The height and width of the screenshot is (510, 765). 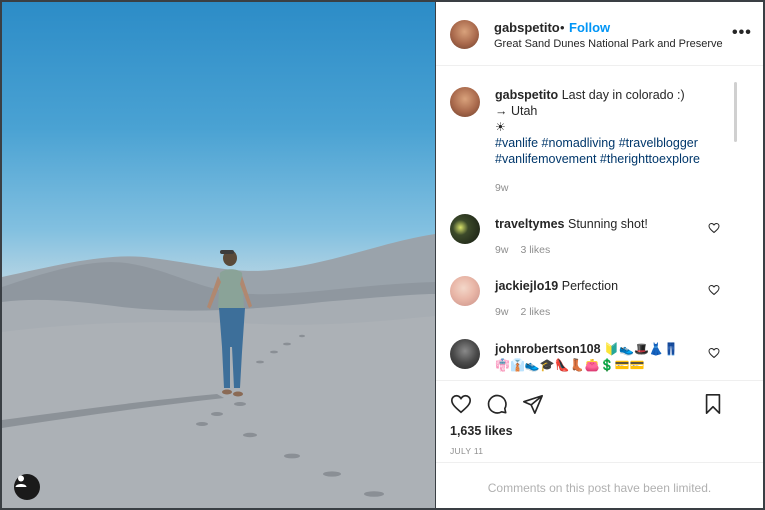 I want to click on caption-line3: ☀, so click(x=500, y=127).